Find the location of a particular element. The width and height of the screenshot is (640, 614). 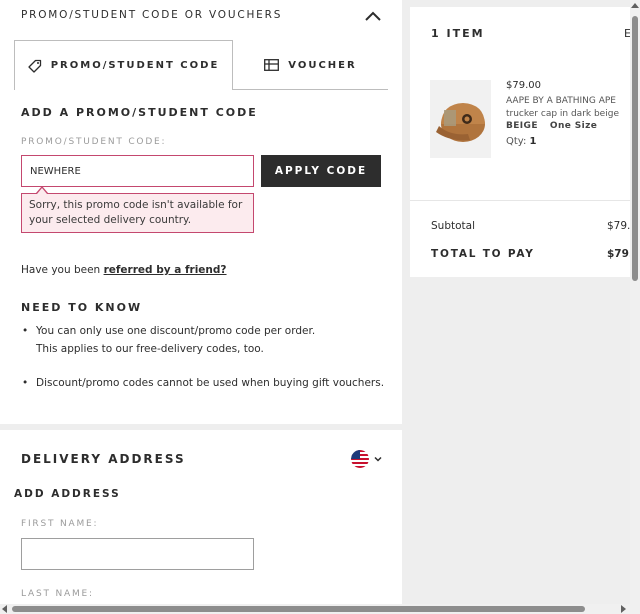

horizontal-scrollbar is located at coordinates (320, 609).